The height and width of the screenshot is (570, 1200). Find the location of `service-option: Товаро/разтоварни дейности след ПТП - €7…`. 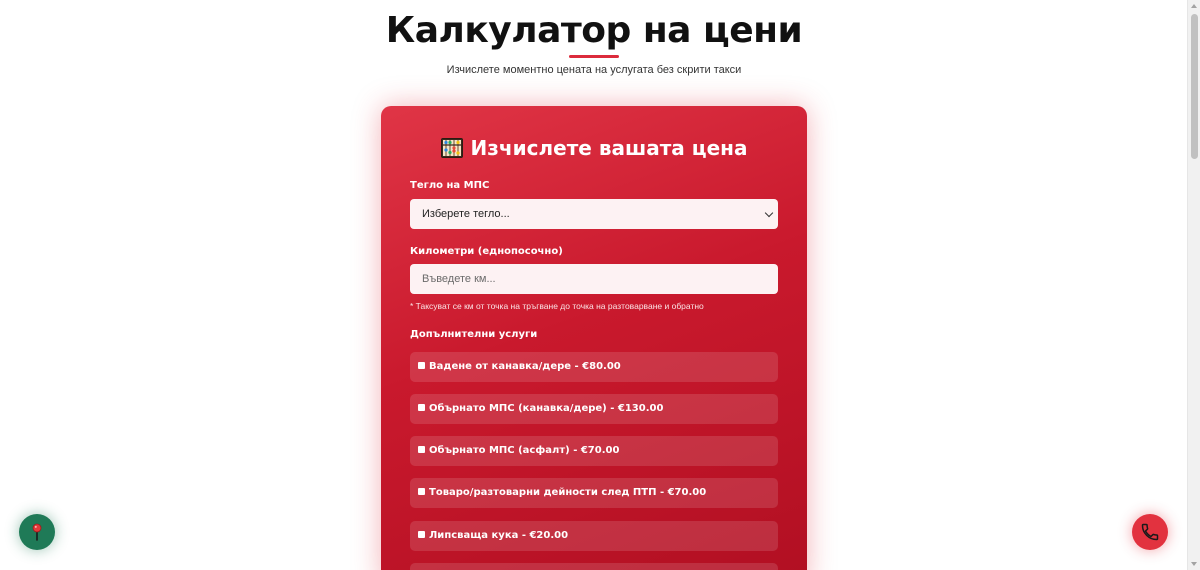

service-option: Товаро/разтоварни дейности след ПТП - €7… is located at coordinates (594, 493).